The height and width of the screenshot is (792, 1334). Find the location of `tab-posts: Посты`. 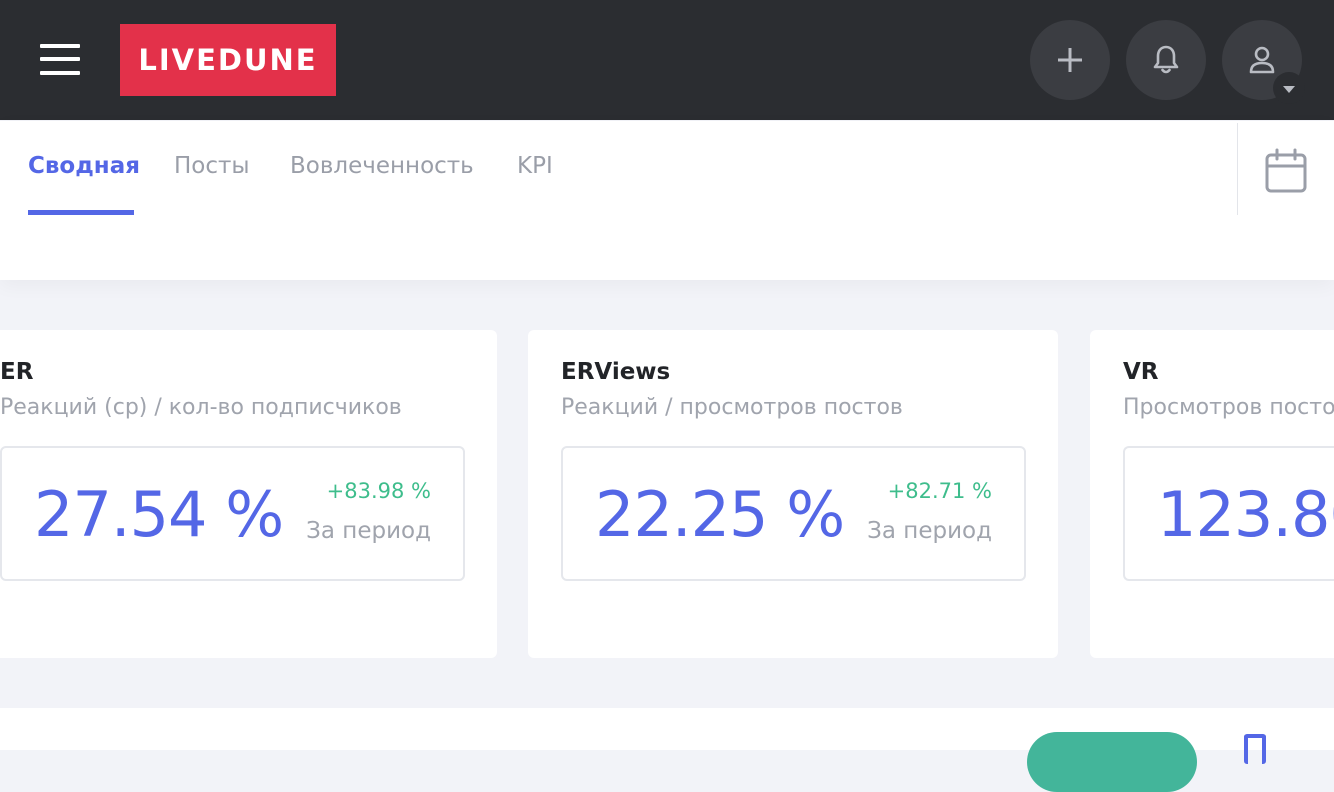

tab-posts: Посты is located at coordinates (212, 166).